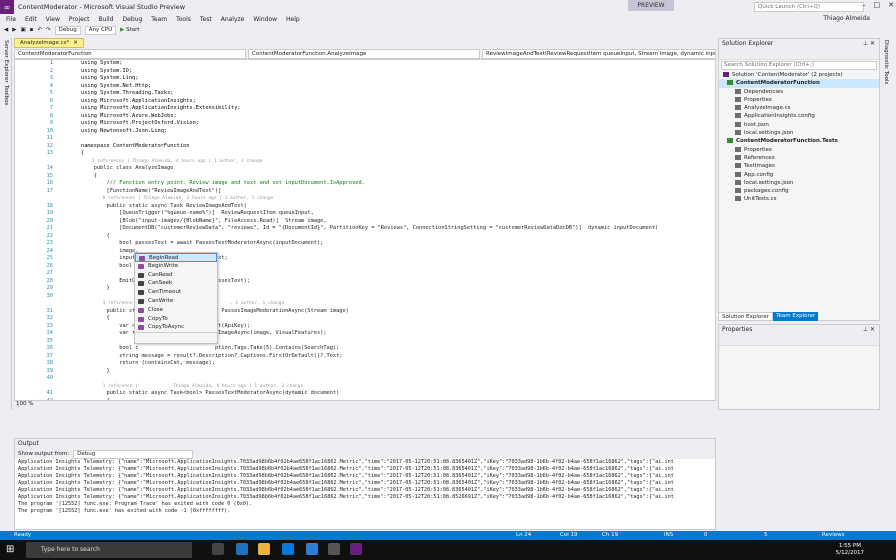 The height and width of the screenshot is (560, 896). What do you see at coordinates (14, 30) in the screenshot?
I see `forward-icon: ▶` at bounding box center [14, 30].